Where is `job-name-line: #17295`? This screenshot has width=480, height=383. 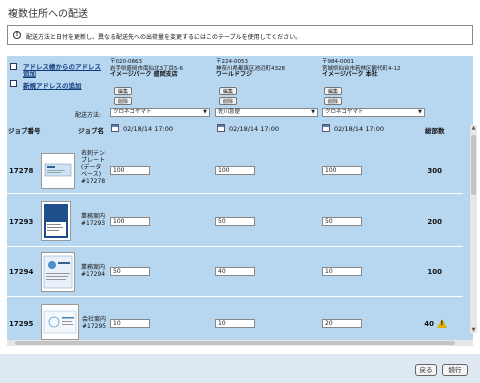
job-name-line: #17295 is located at coordinates (94, 326).